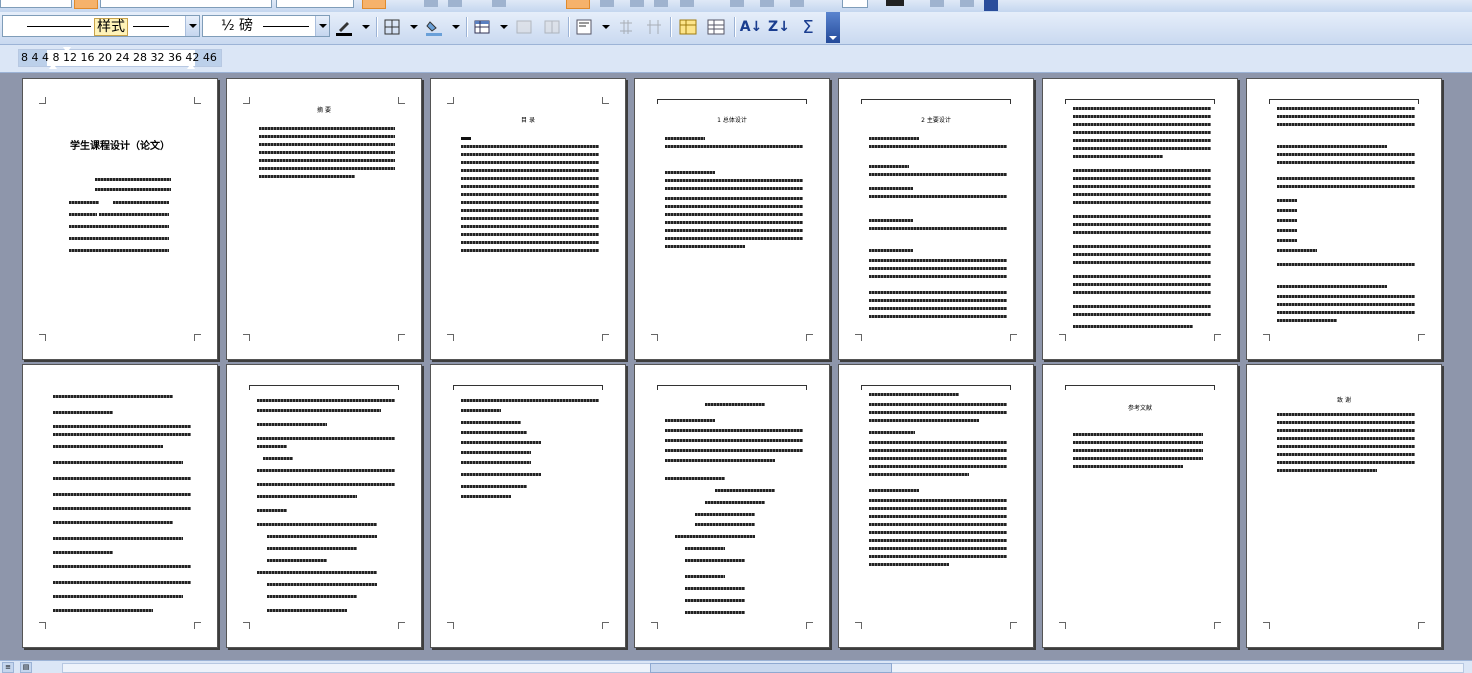 Image resolution: width=1472 pixels, height=673 pixels. What do you see at coordinates (637, 3) in the screenshot?
I see `justify-icon` at bounding box center [637, 3].